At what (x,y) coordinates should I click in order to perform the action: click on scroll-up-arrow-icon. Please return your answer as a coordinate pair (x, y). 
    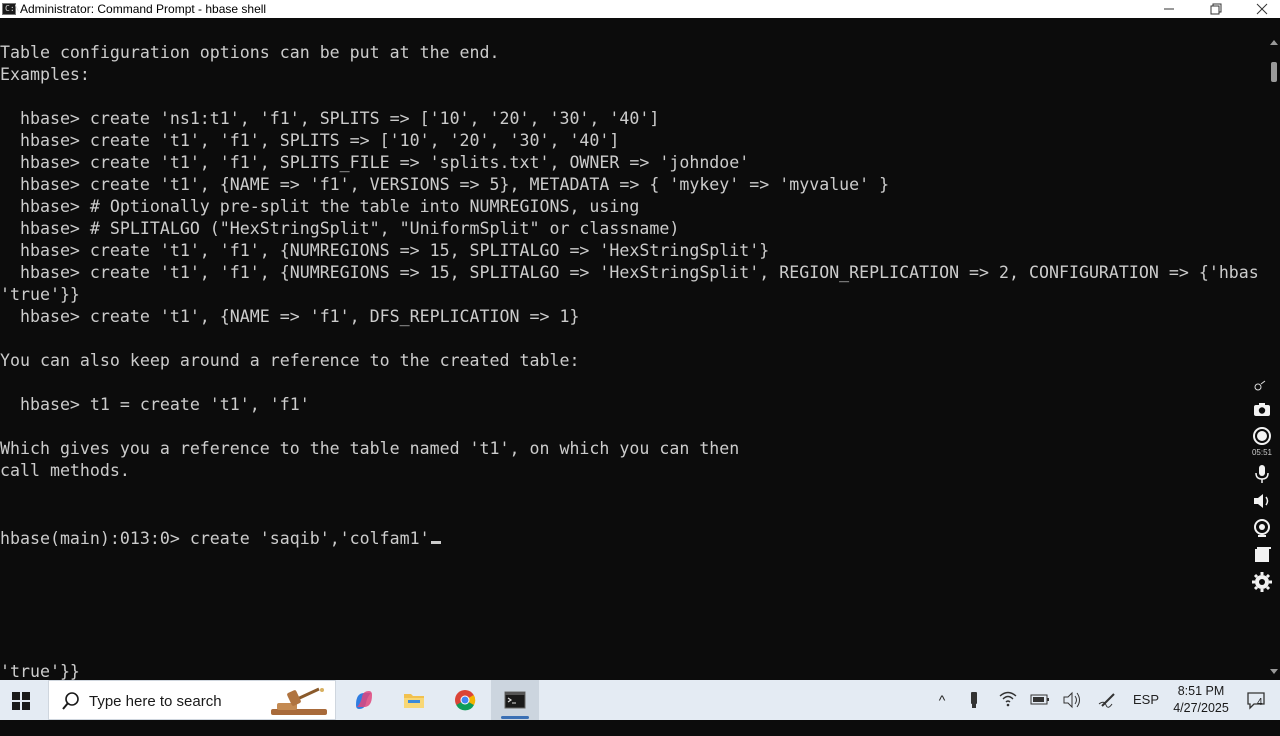
    Looking at the image, I should click on (1274, 42).